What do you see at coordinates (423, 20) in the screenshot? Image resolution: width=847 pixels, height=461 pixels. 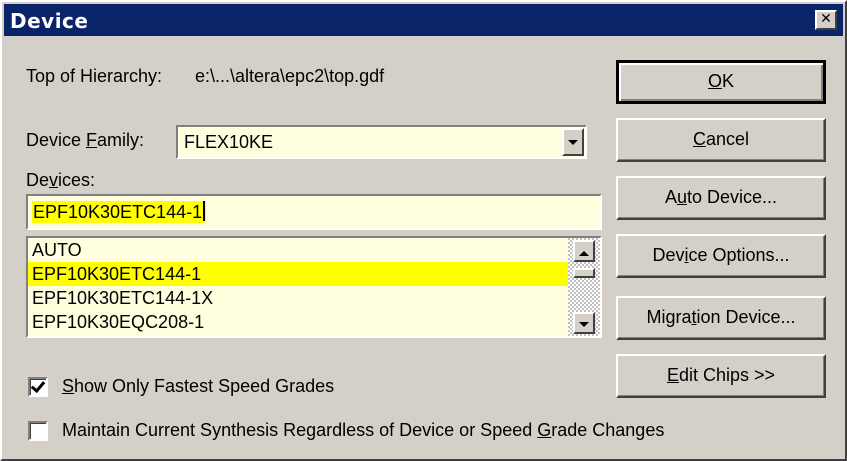 I see `title-bar: Device ✕` at bounding box center [423, 20].